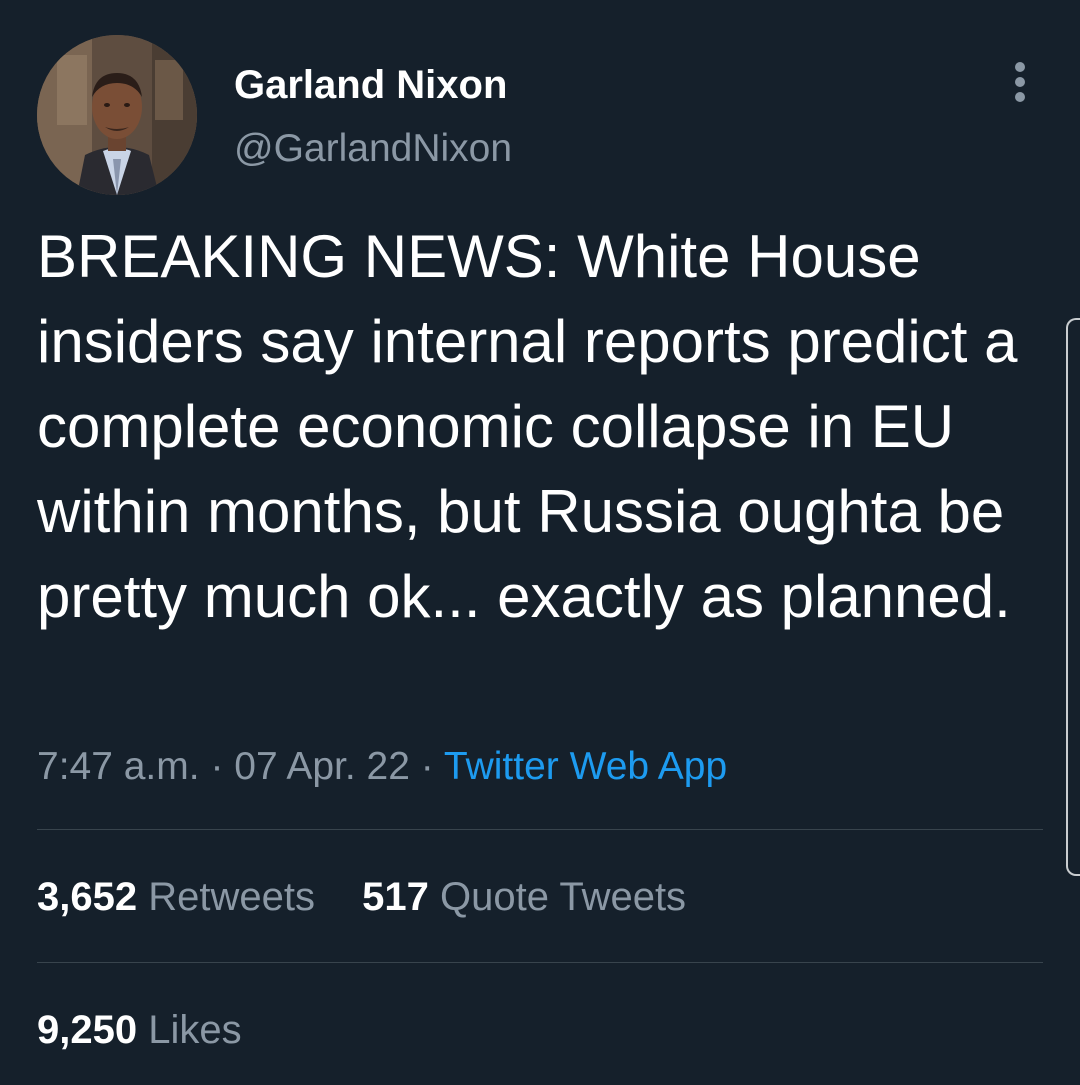  Describe the element at coordinates (370, 85) in the screenshot. I see `author-display-name: Garland Nixon` at that location.